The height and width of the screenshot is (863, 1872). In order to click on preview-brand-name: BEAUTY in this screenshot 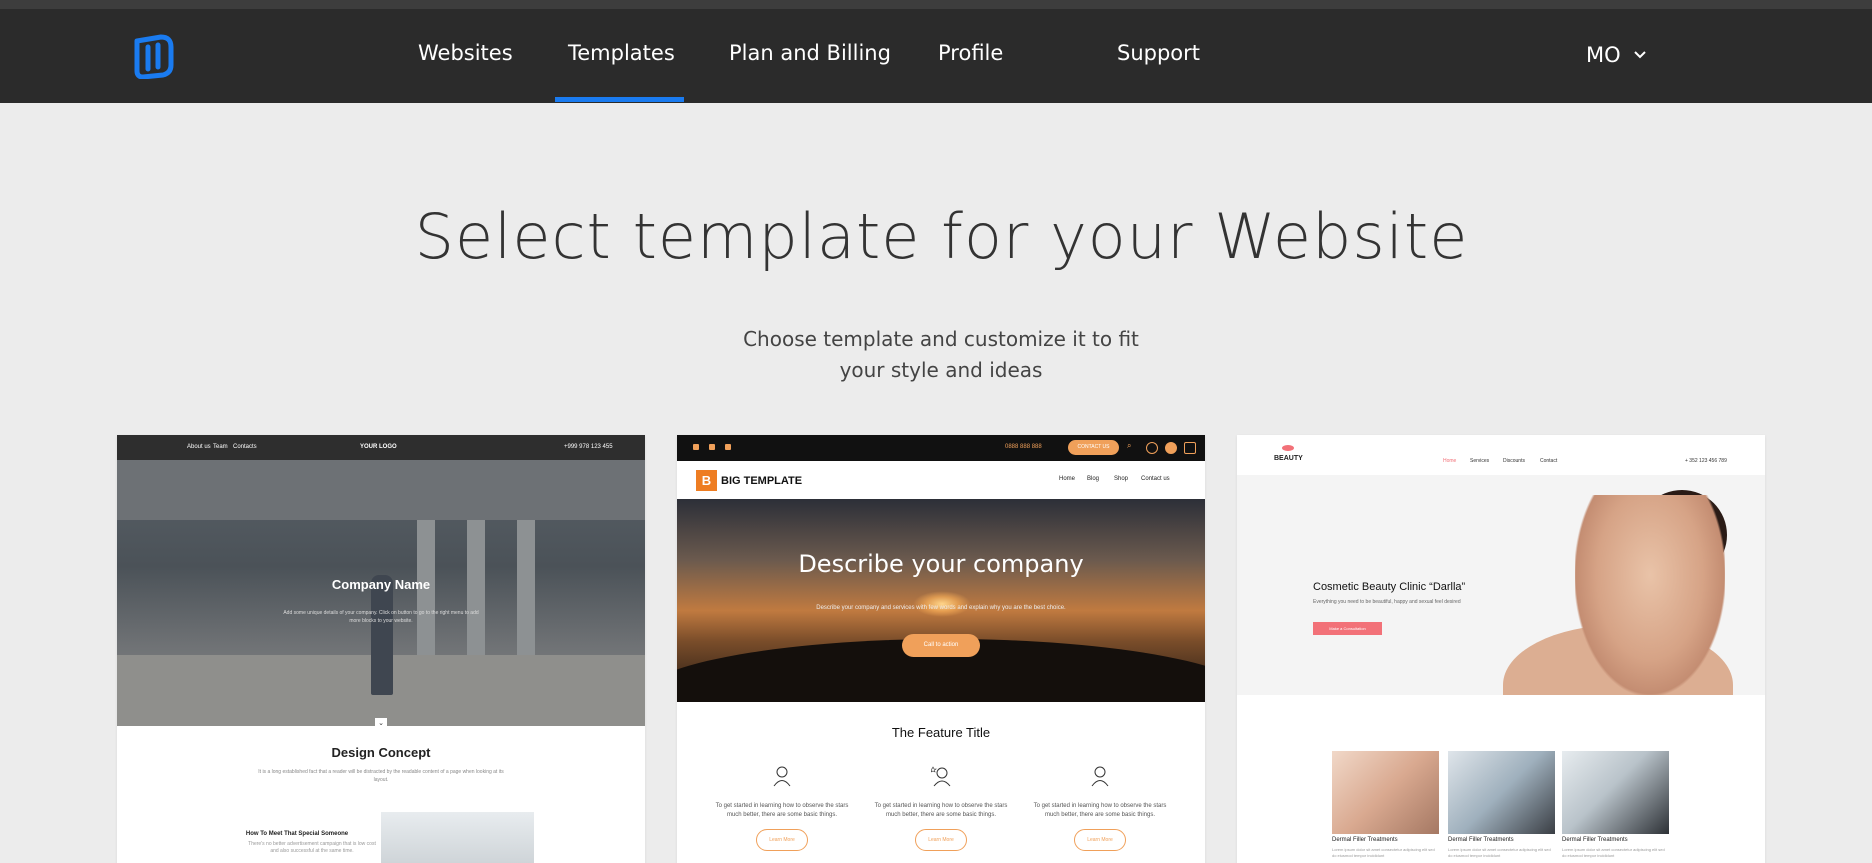, I will do `click(1288, 458)`.